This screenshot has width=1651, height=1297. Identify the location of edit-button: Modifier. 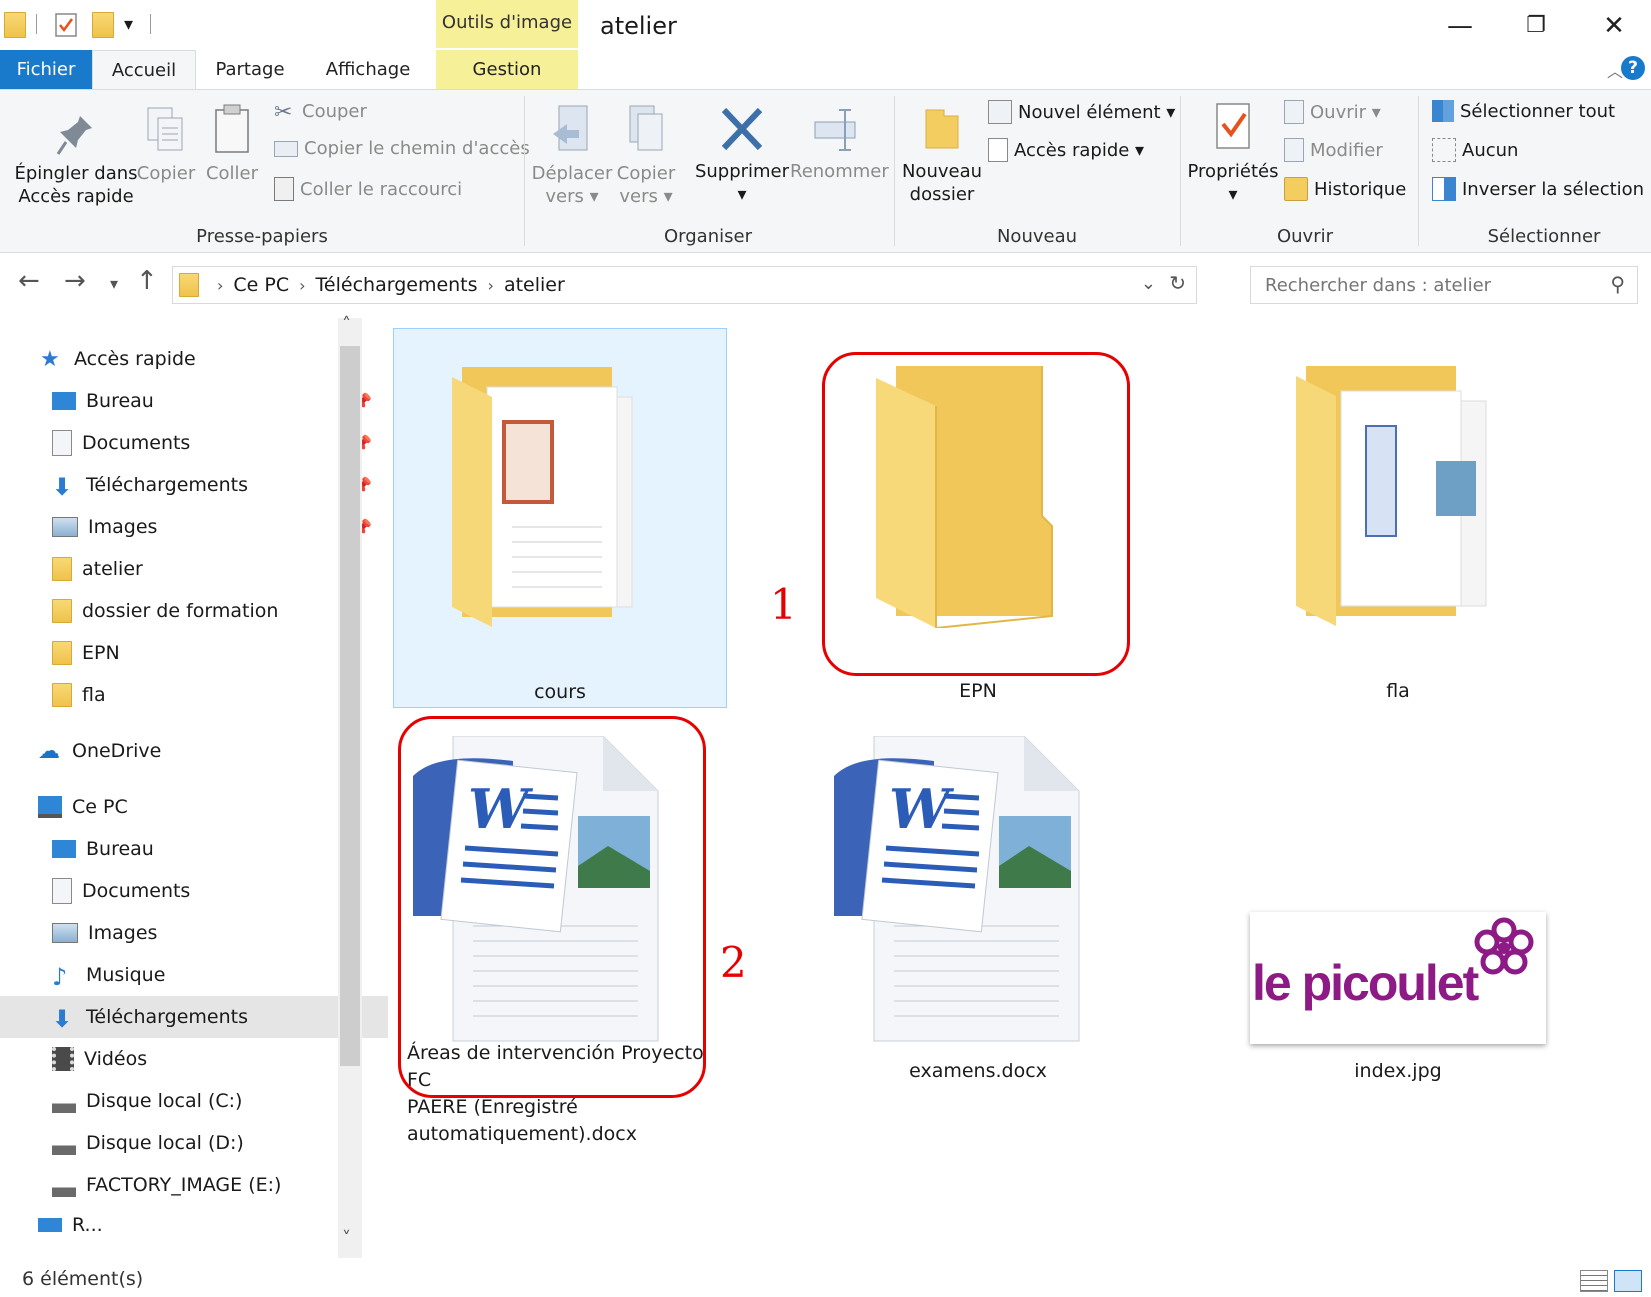
(1333, 150).